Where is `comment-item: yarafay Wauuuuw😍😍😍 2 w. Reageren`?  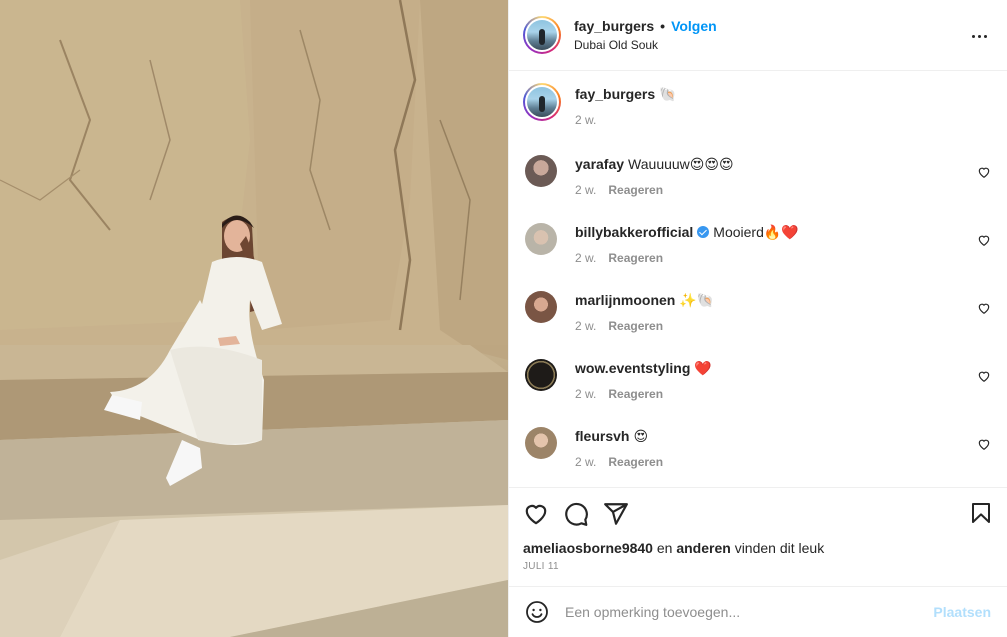 comment-item: yarafay Wauuuuw😍😍😍 2 w. Reageren is located at coordinates (758, 176).